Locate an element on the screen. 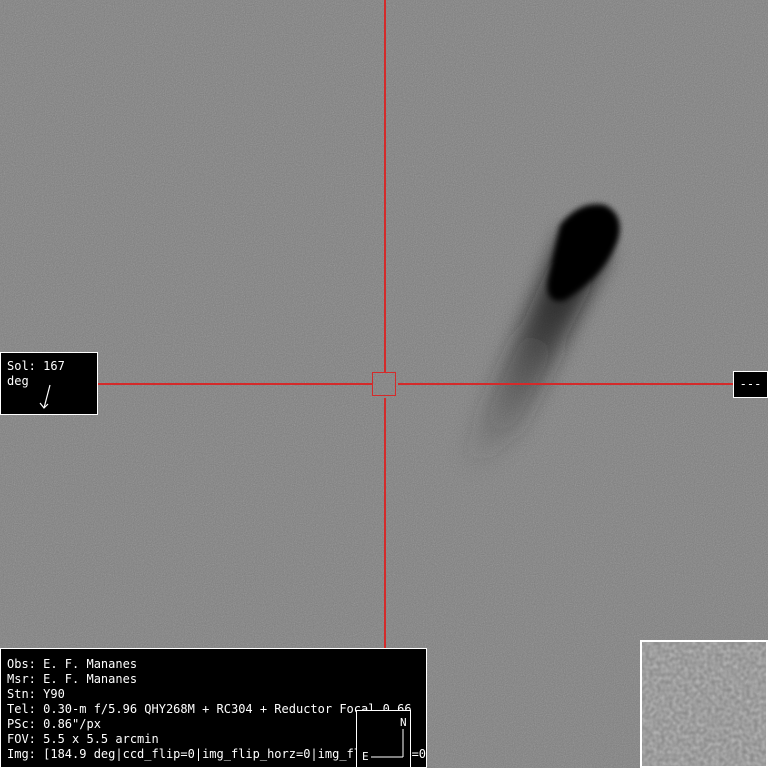 This screenshot has height=769, width=768. position-readout: --- is located at coordinates (750, 384).